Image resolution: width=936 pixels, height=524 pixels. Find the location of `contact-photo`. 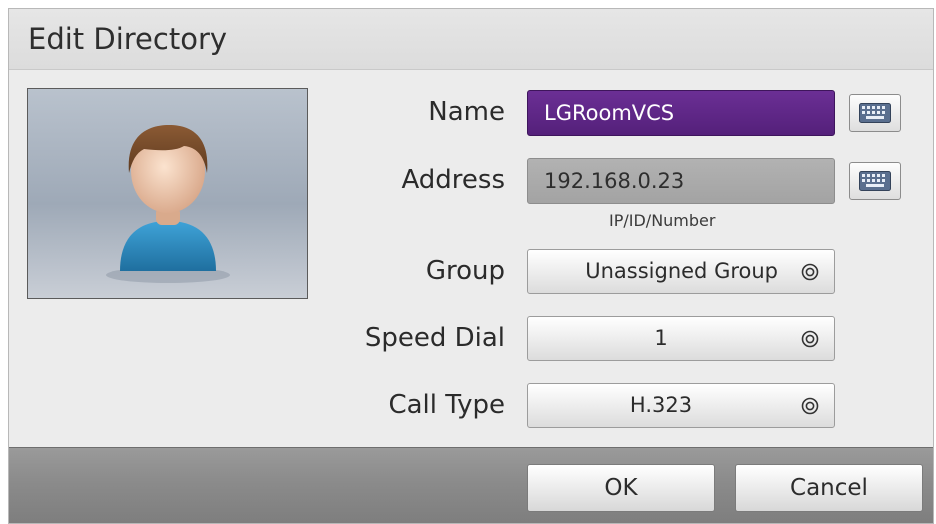

contact-photo is located at coordinates (167, 193).